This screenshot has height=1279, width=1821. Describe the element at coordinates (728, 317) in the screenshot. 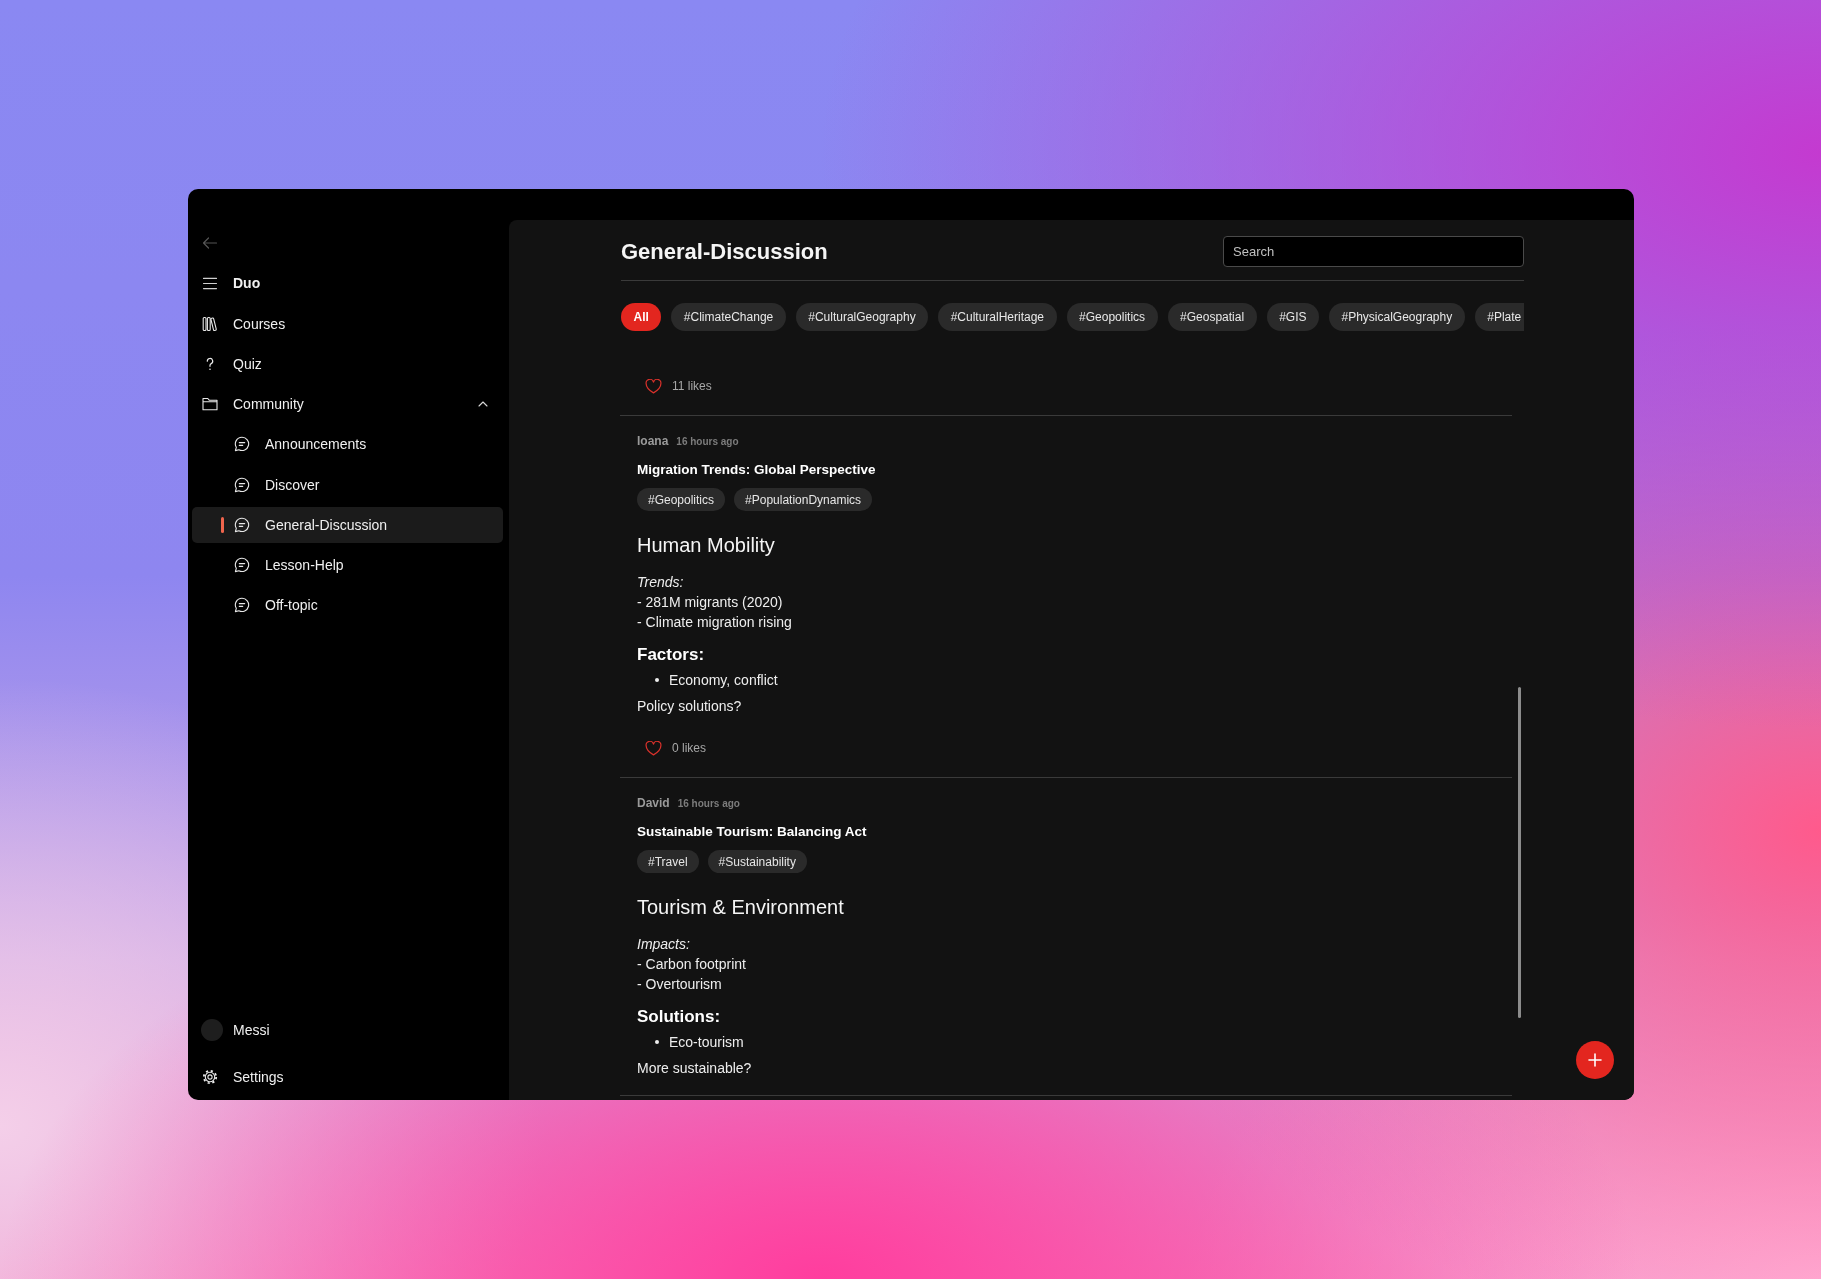

I see `filter-chip: #ClimateChange` at that location.